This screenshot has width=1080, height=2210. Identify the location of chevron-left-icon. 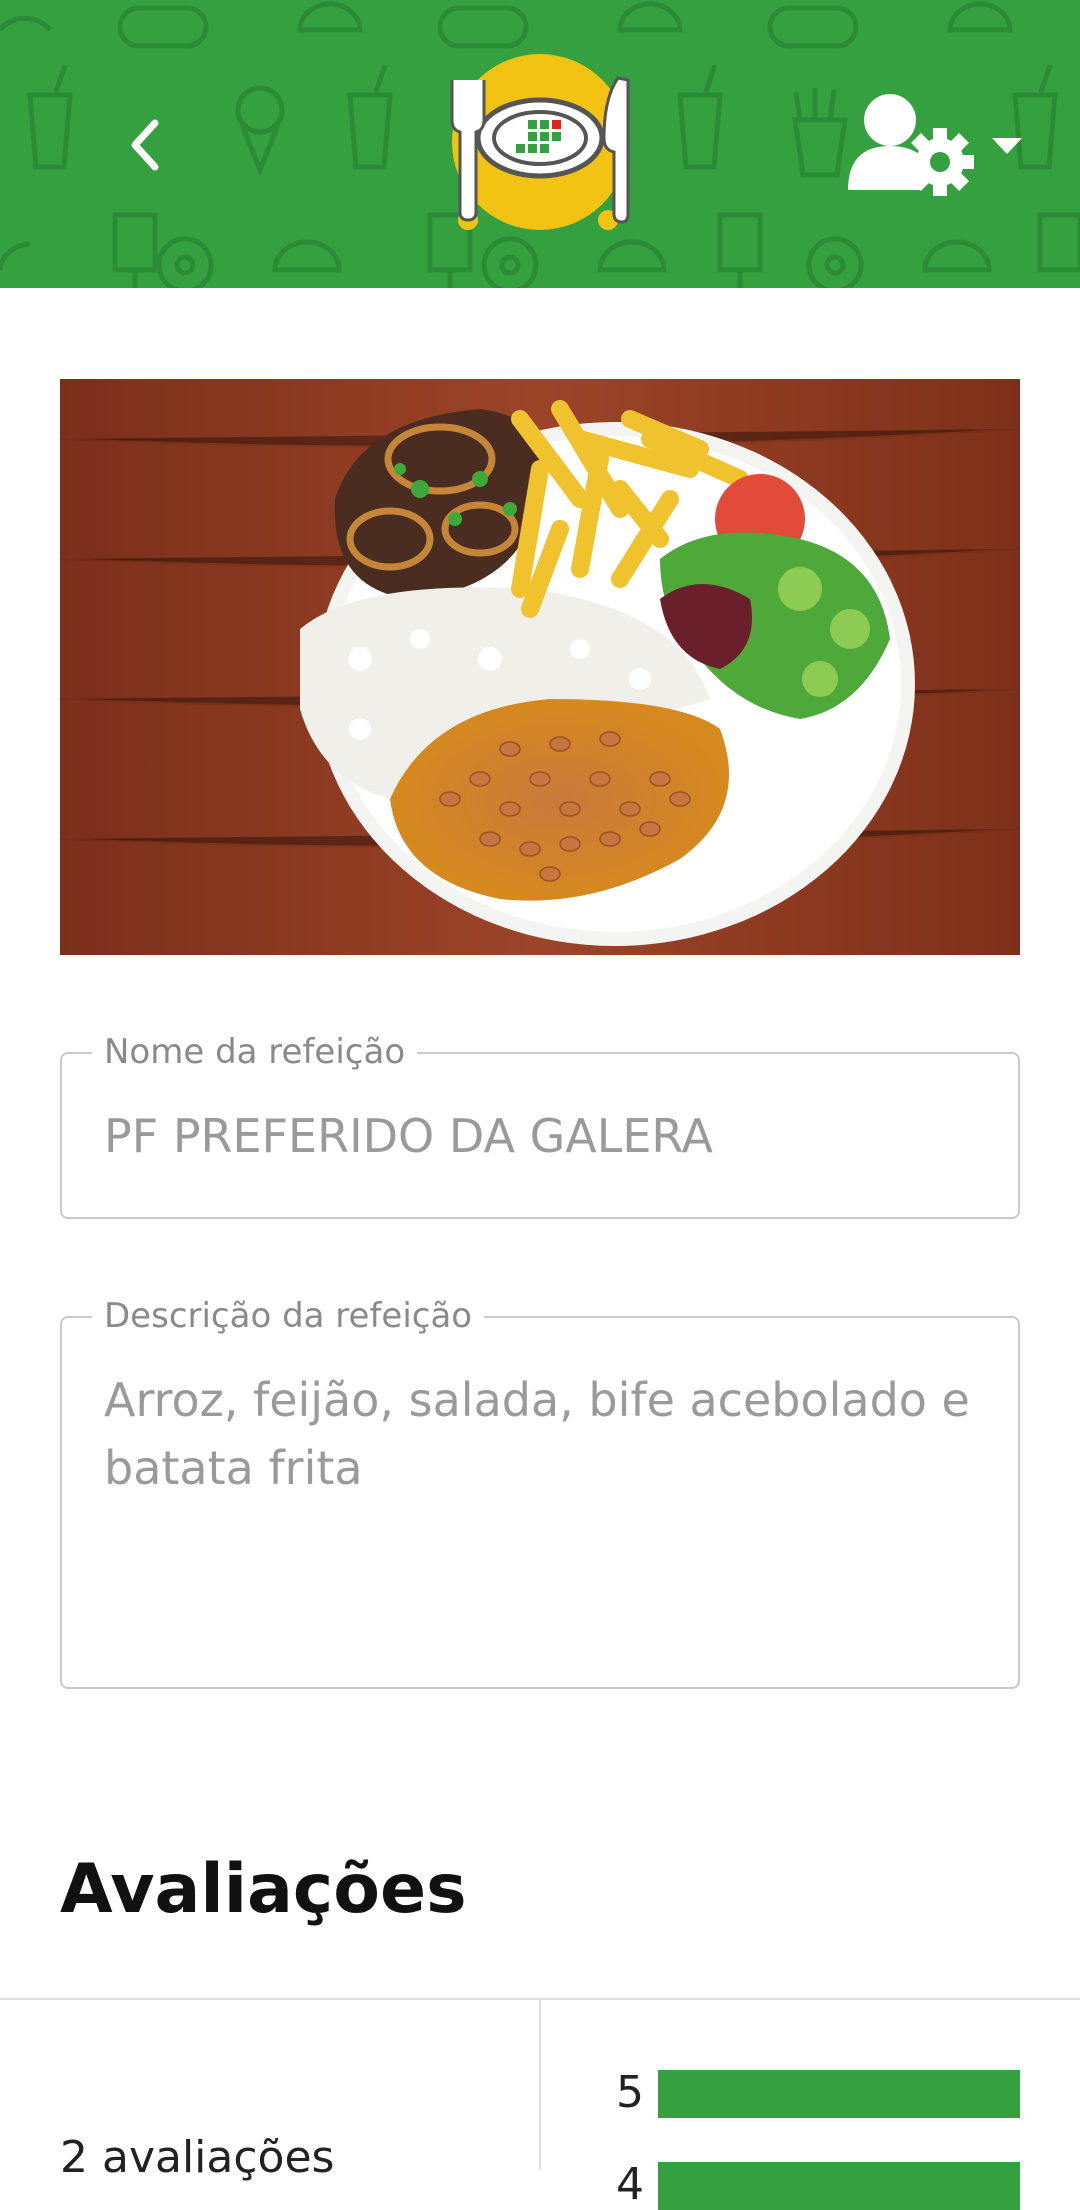
(145, 145).